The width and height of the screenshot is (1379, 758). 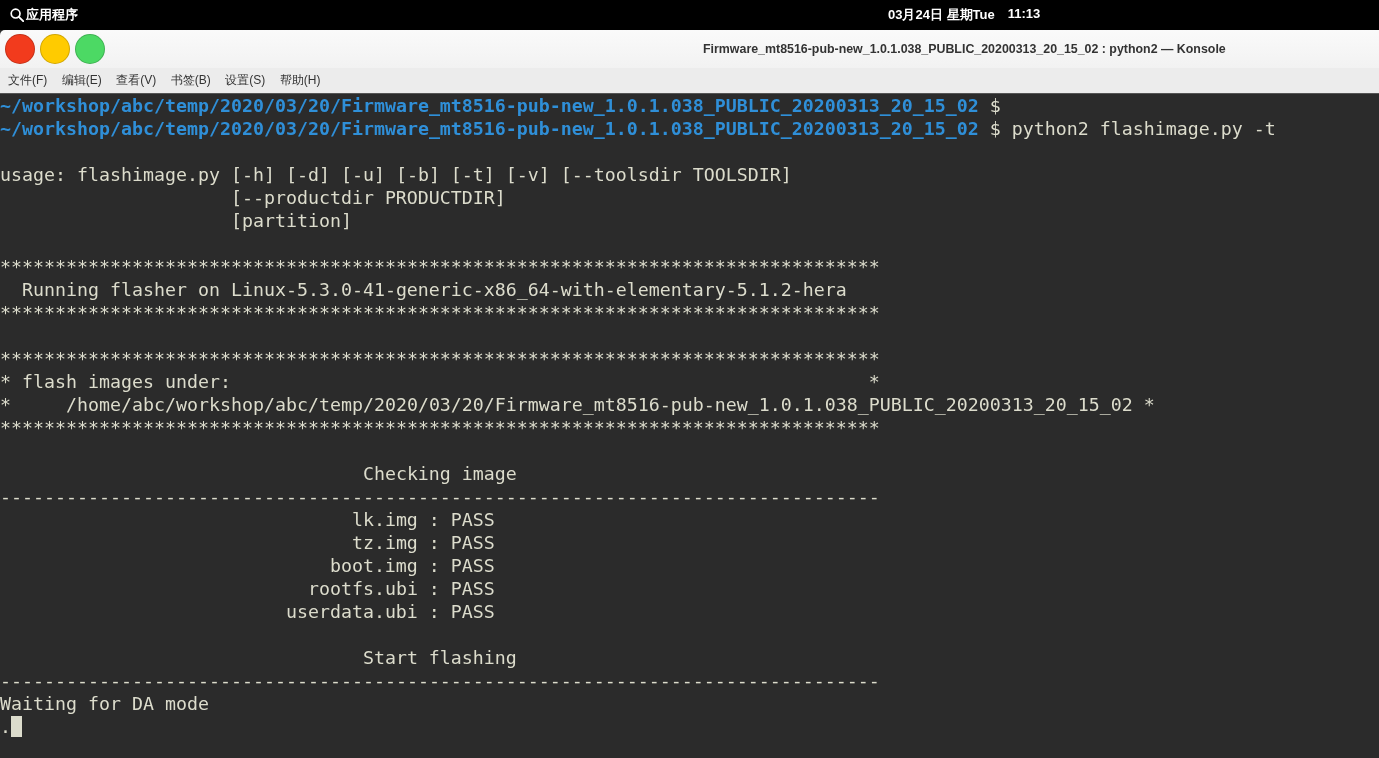 What do you see at coordinates (16, 726) in the screenshot?
I see `text-cursor` at bounding box center [16, 726].